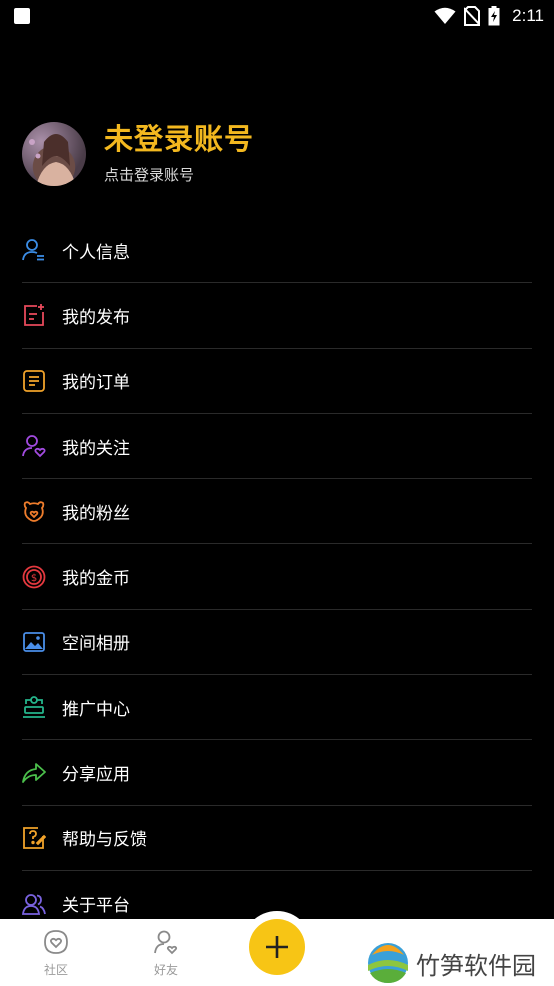 The image size is (554, 986). What do you see at coordinates (277, 708) in the screenshot?
I see `menu-item-promotion: 推广中心` at bounding box center [277, 708].